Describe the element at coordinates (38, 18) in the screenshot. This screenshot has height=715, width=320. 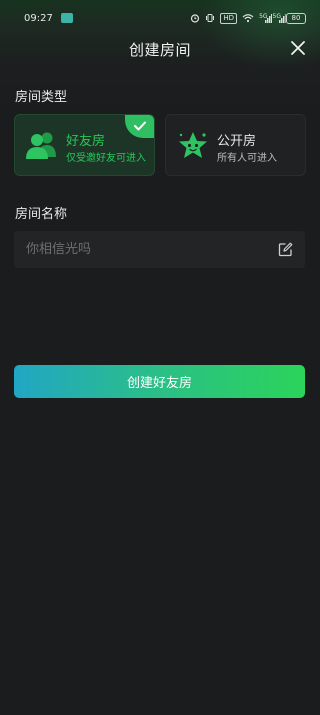
I see `status-time: 09:27` at that location.